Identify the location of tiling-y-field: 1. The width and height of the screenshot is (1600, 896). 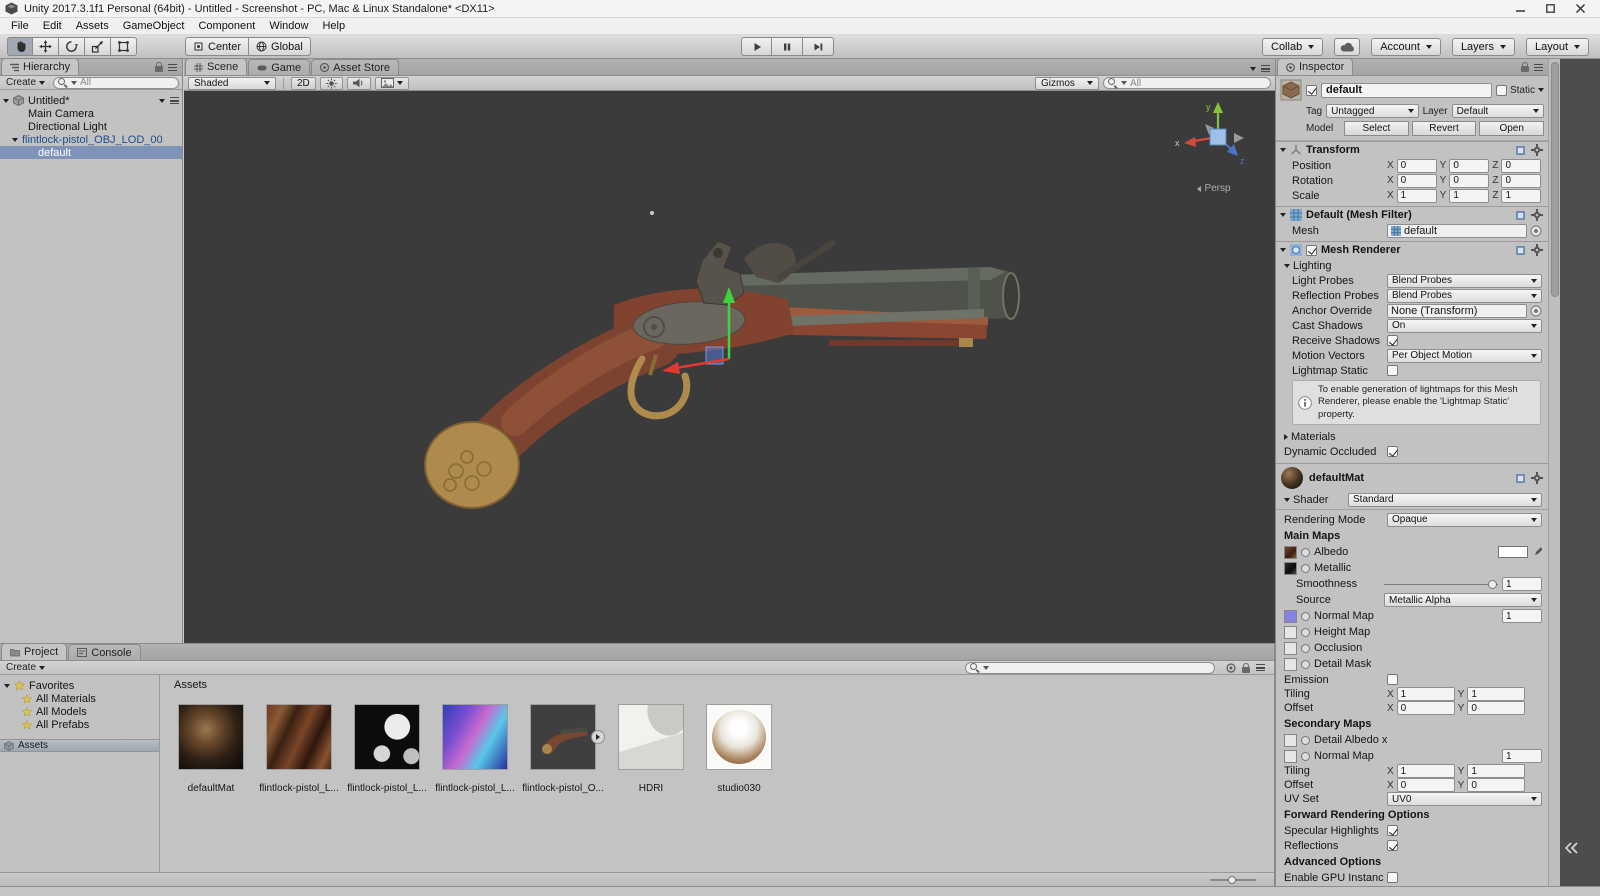
(1496, 694).